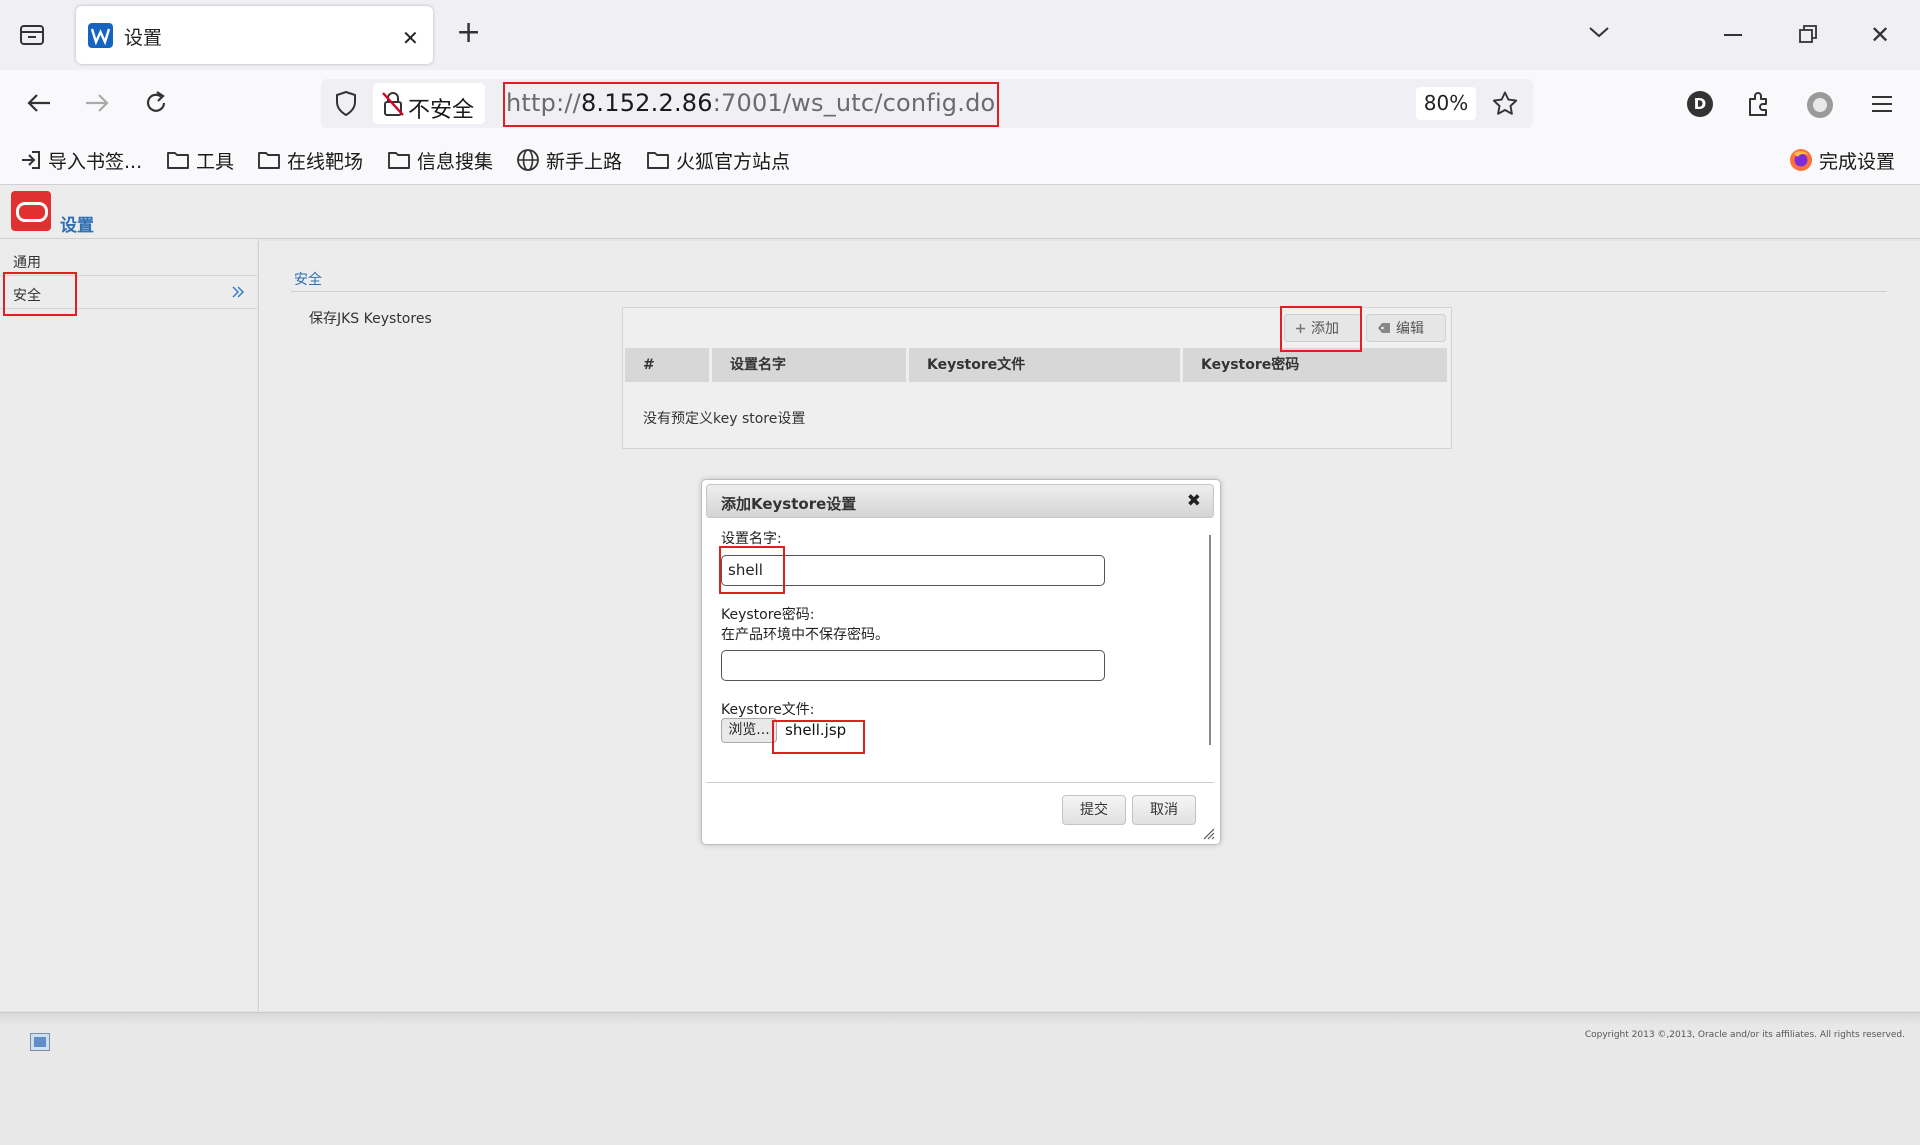 The height and width of the screenshot is (1145, 1920). Describe the element at coordinates (31, 211) in the screenshot. I see `oracle-logo` at that location.